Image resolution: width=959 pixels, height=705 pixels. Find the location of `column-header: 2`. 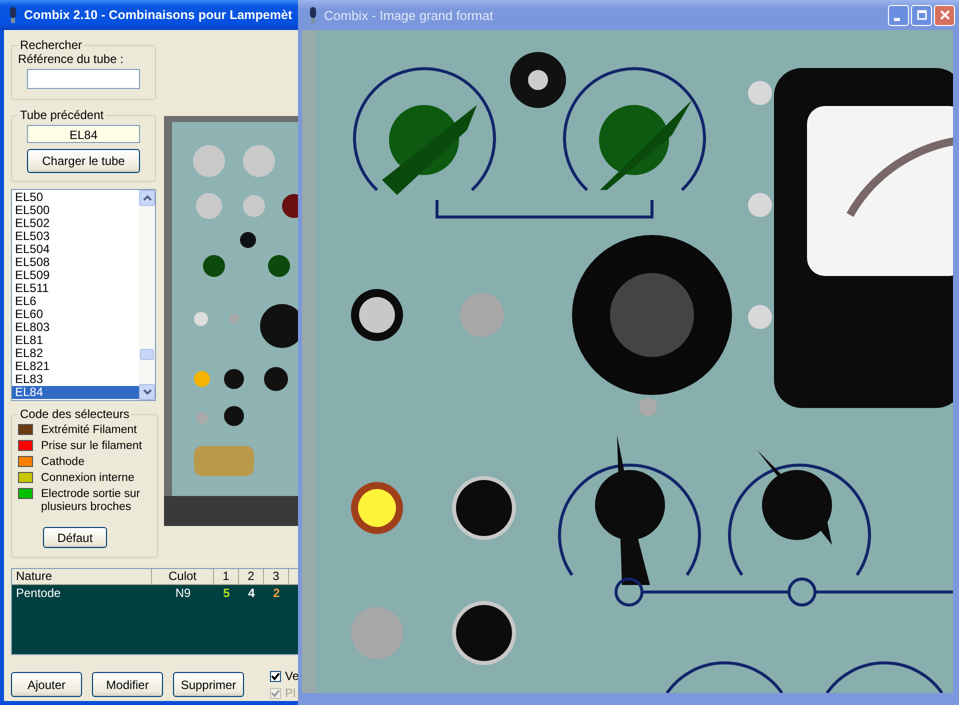

column-header: 2 is located at coordinates (251, 577).